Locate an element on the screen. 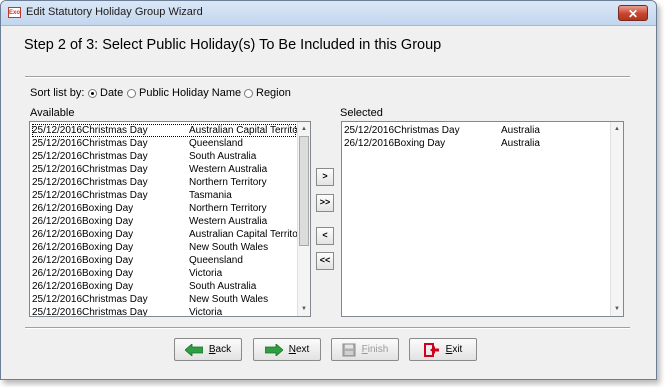 The image size is (665, 387). available-scrollbar: ▲ ▼ is located at coordinates (303, 219).